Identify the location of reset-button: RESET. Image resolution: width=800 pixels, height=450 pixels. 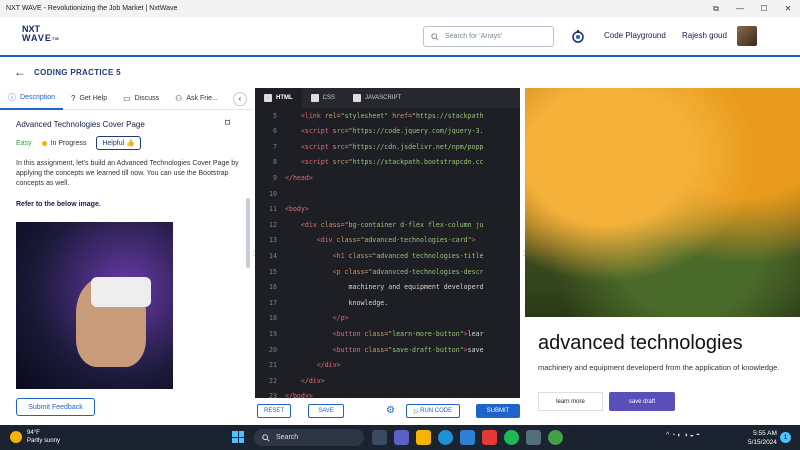
(274, 411).